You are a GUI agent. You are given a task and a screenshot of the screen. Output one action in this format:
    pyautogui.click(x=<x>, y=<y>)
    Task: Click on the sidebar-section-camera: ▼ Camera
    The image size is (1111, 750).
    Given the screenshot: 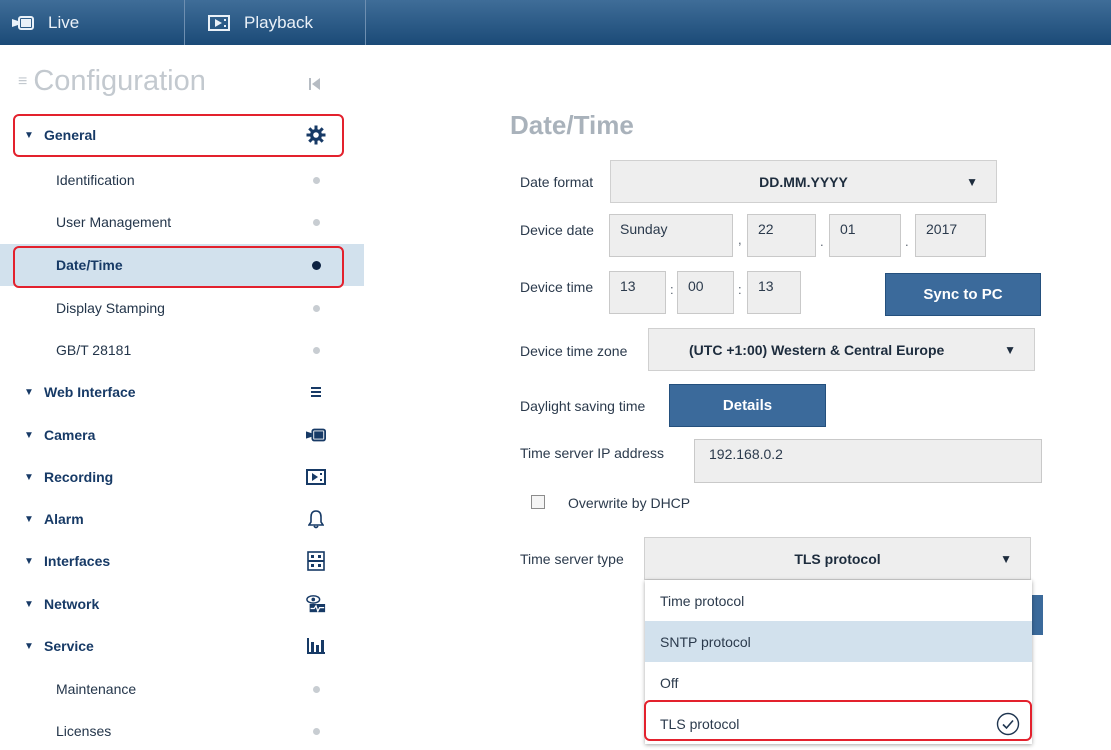 What is the action you would take?
    pyautogui.click(x=182, y=435)
    